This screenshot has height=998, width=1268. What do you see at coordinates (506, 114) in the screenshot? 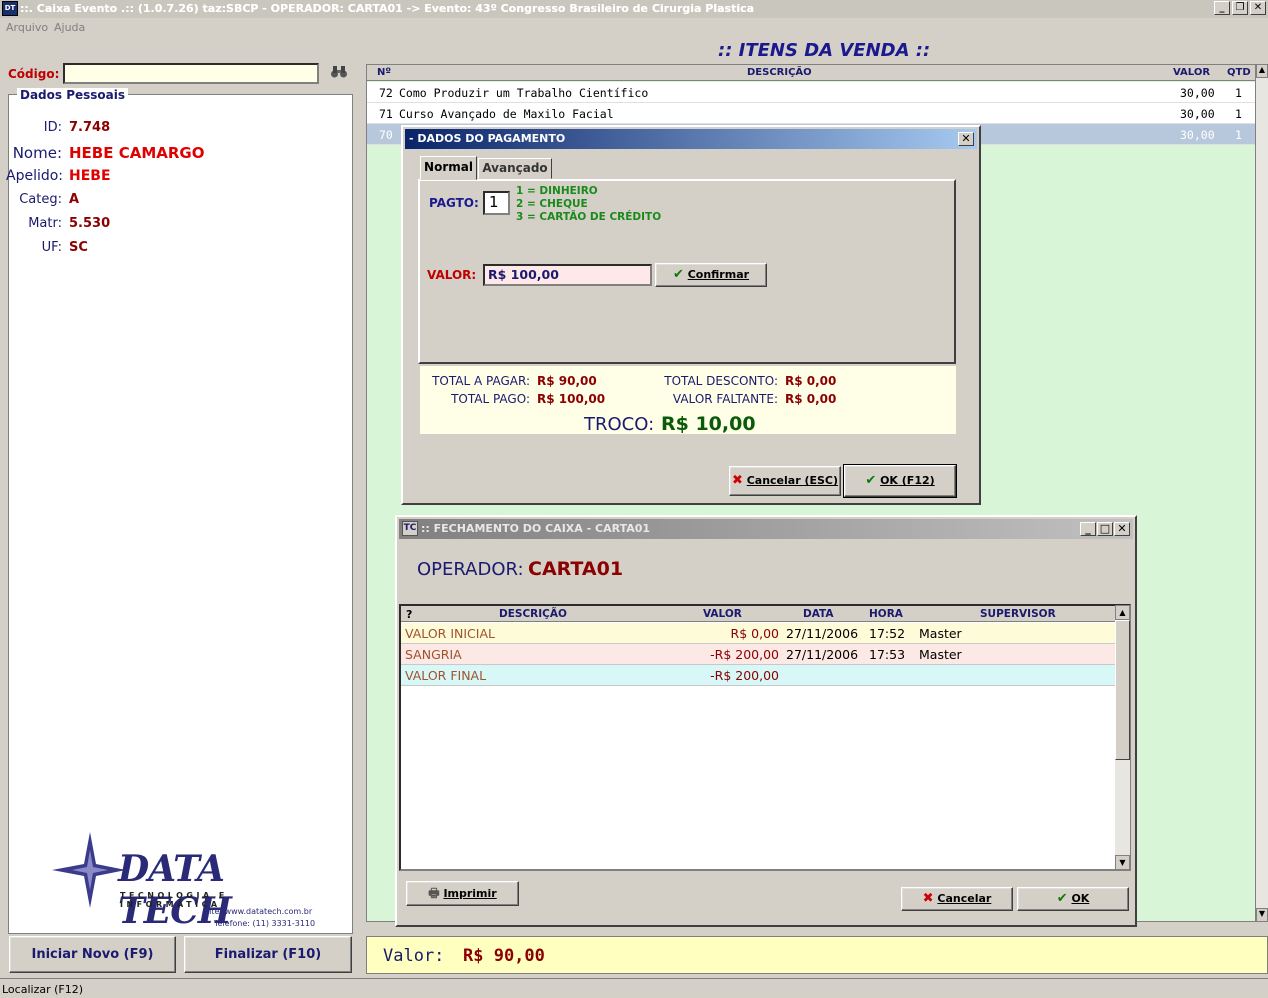
I see `row-desc: Curso Avançado de Maxilo Facial` at bounding box center [506, 114].